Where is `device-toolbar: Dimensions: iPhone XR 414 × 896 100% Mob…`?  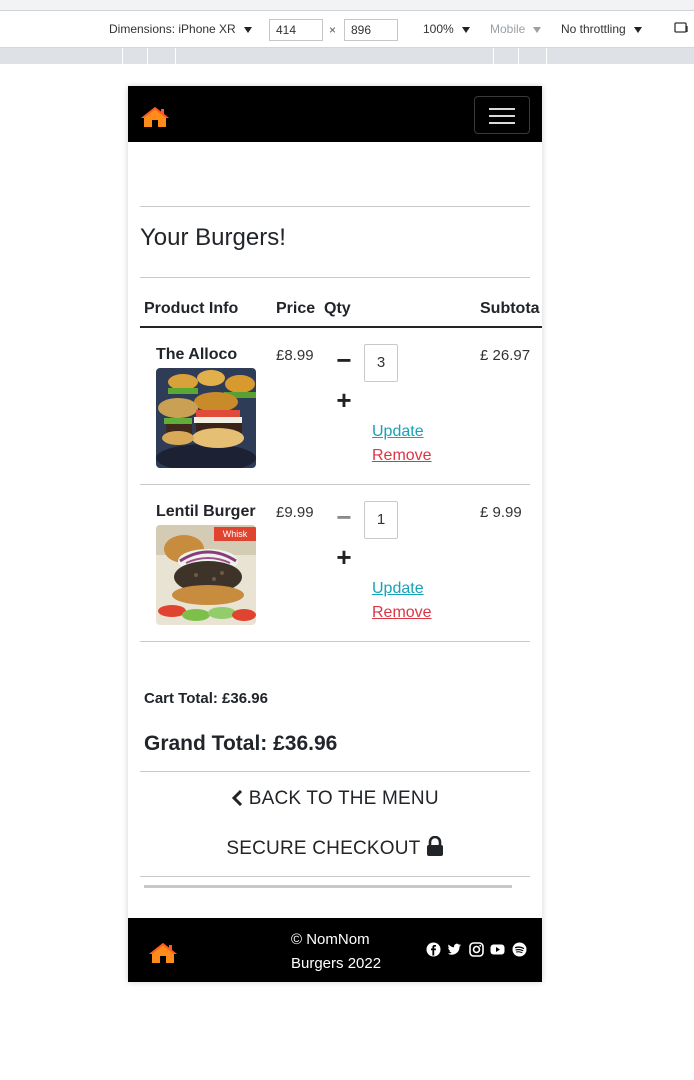
device-toolbar: Dimensions: iPhone XR 414 × 896 100% Mob… is located at coordinates (347, 30).